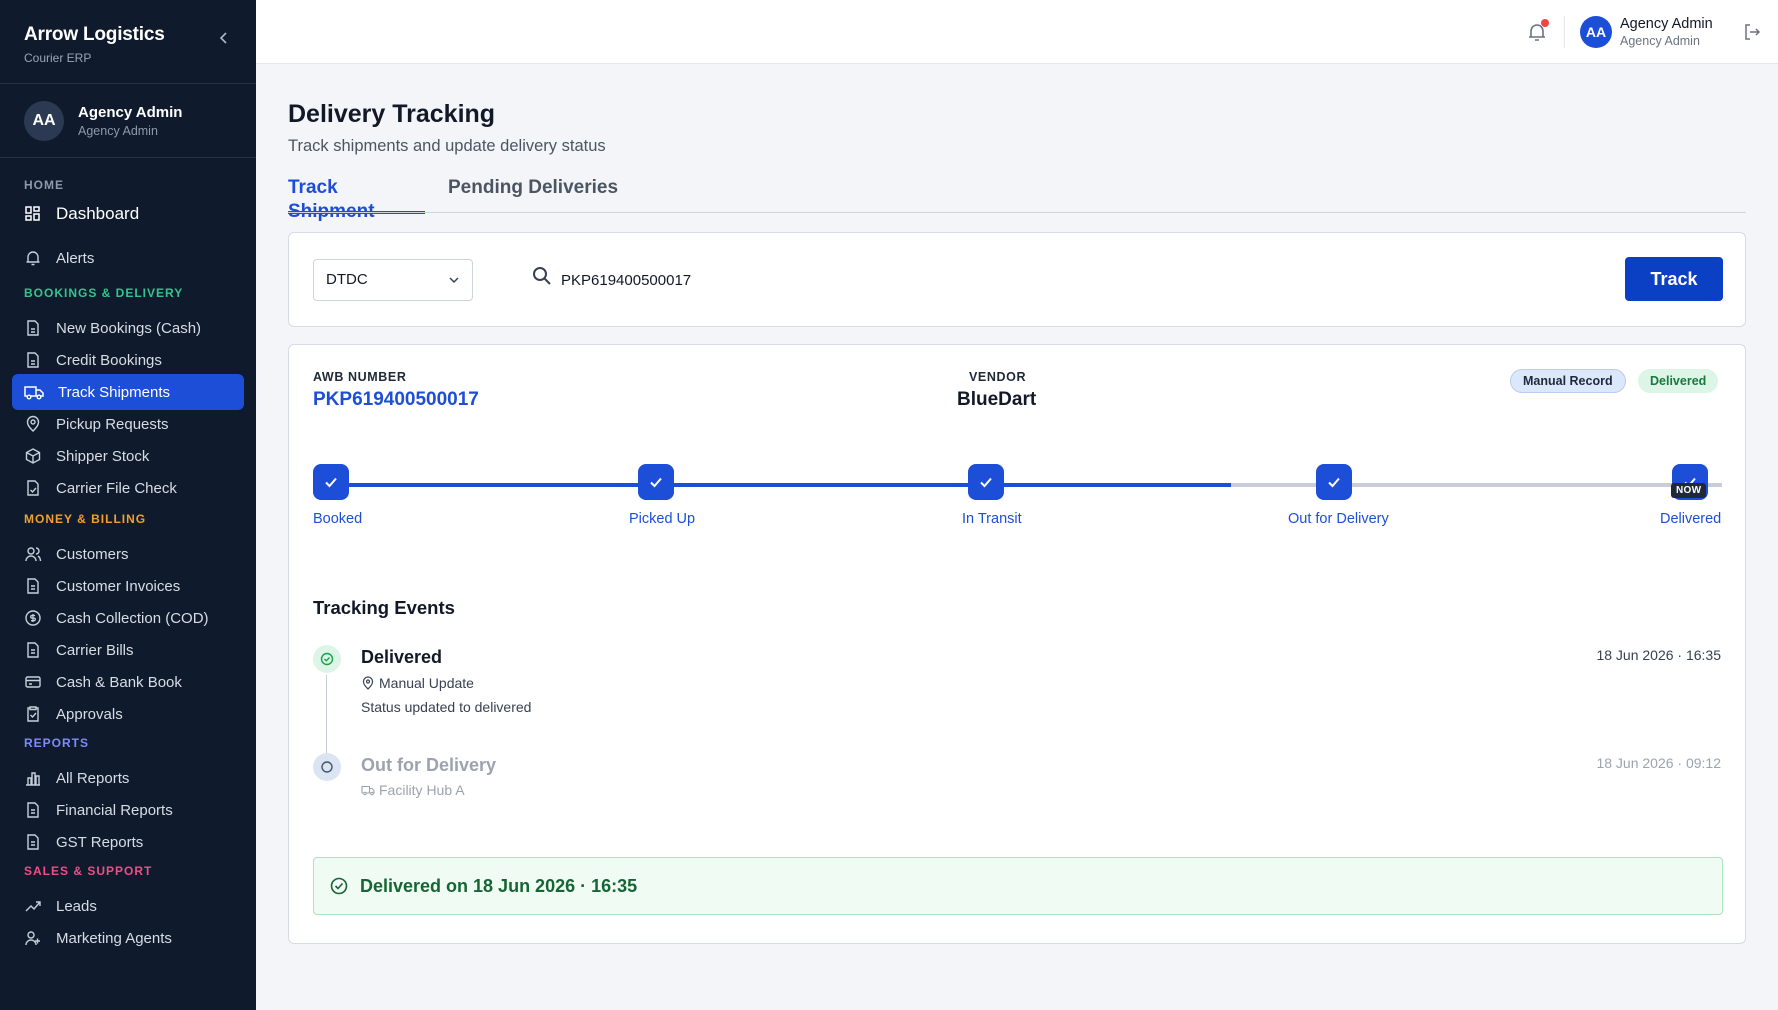  What do you see at coordinates (93, 778) in the screenshot?
I see `sidebar-item-label: All Reports` at bounding box center [93, 778].